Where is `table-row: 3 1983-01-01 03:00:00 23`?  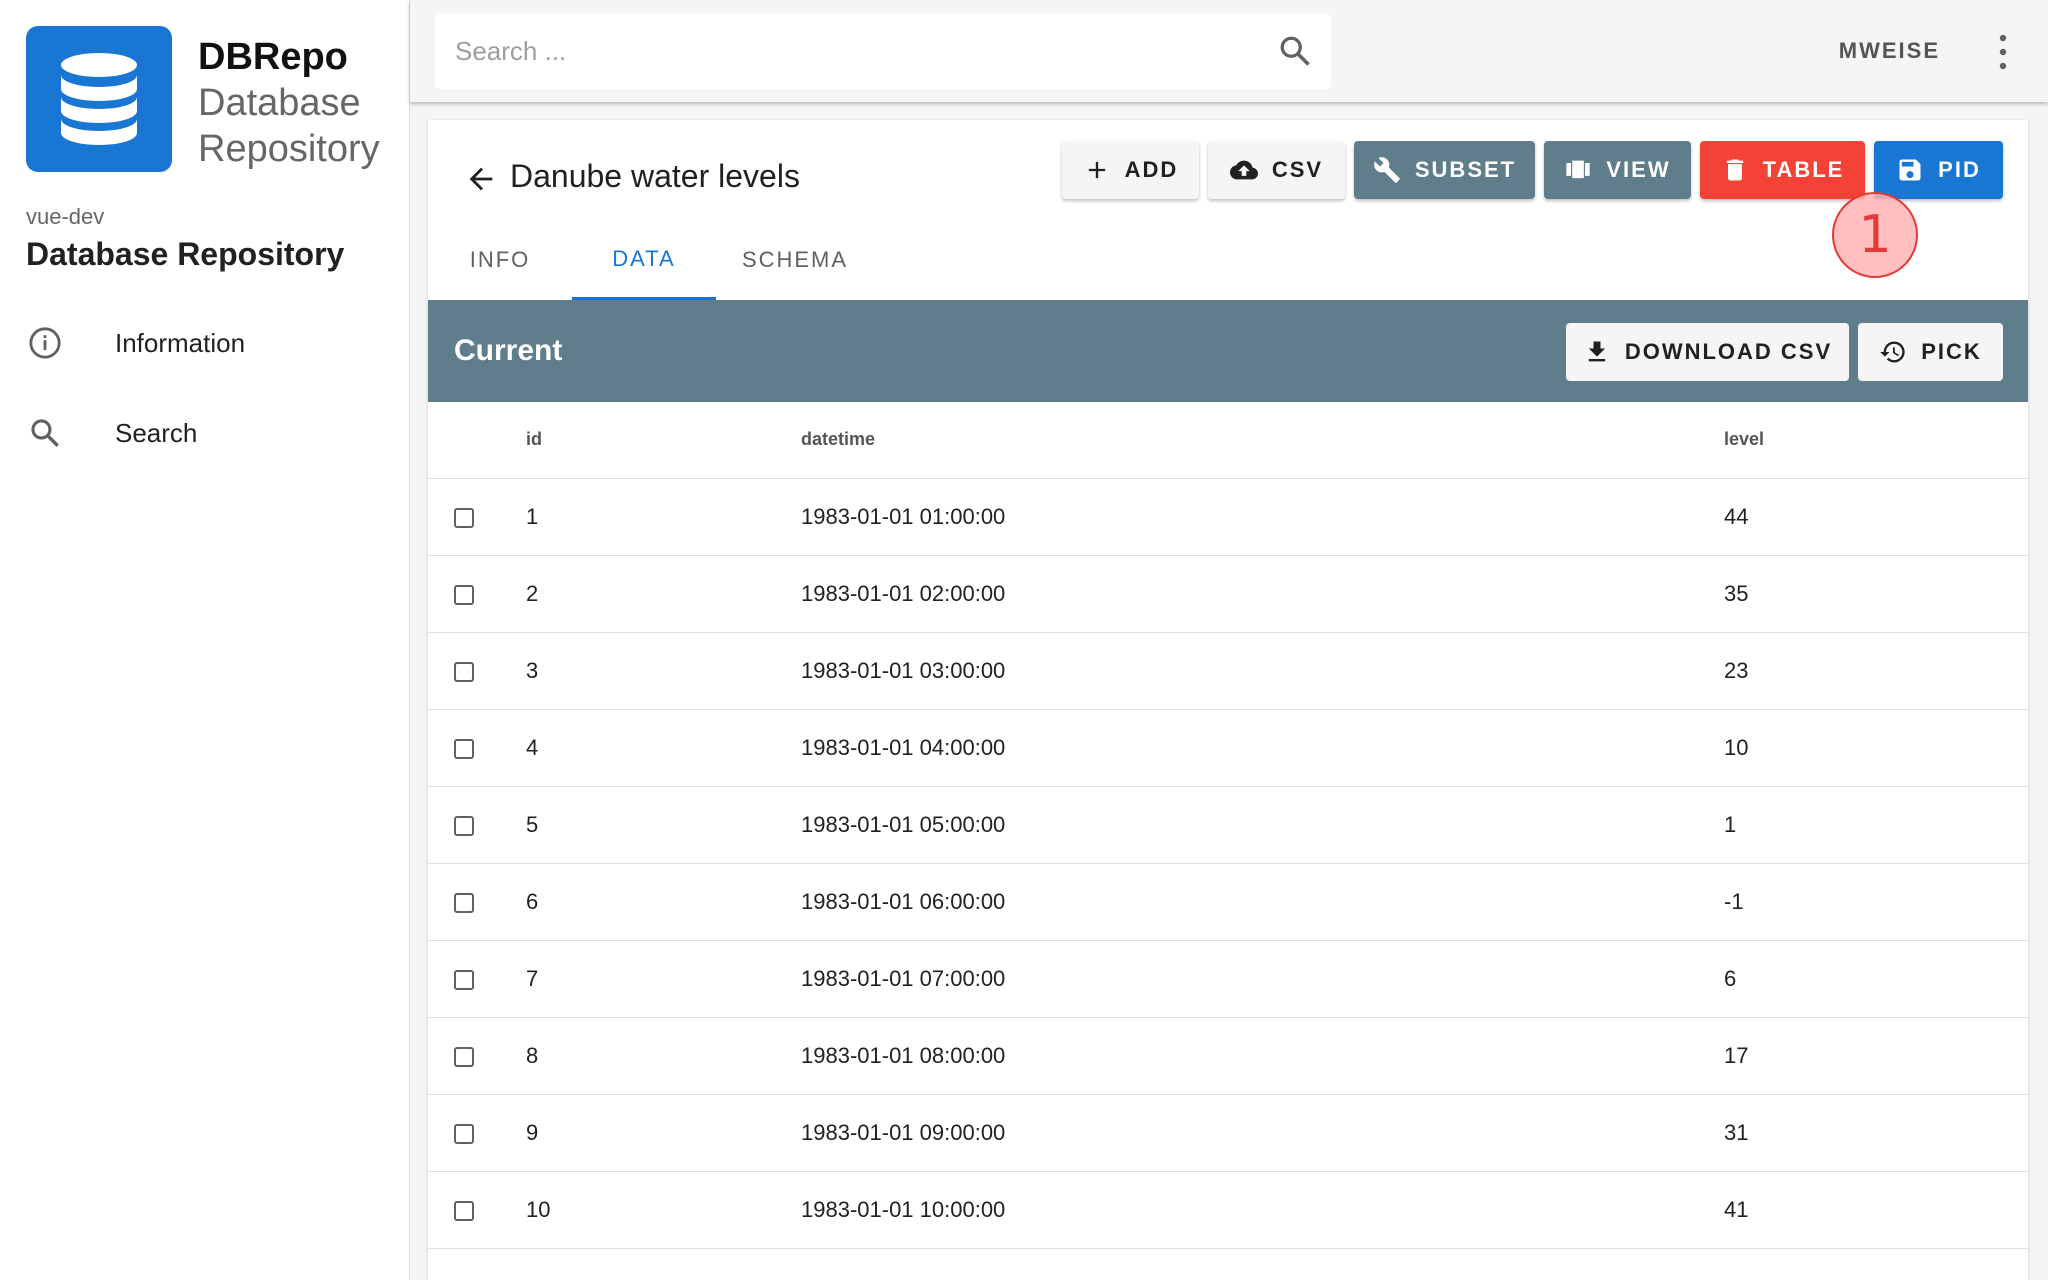 table-row: 3 1983-01-01 03:00:00 23 is located at coordinates (1228, 671).